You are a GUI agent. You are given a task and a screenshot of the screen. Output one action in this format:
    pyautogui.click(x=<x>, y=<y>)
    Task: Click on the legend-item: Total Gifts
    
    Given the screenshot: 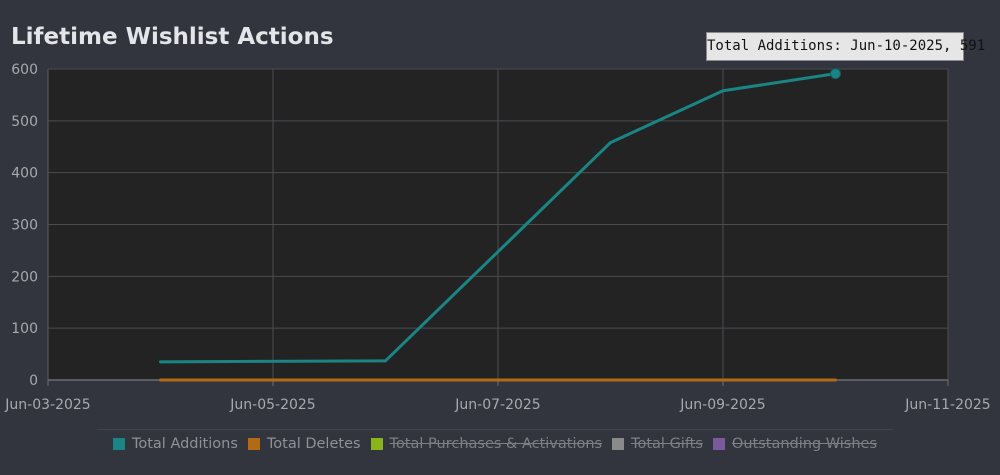 What is the action you would take?
    pyautogui.click(x=657, y=444)
    